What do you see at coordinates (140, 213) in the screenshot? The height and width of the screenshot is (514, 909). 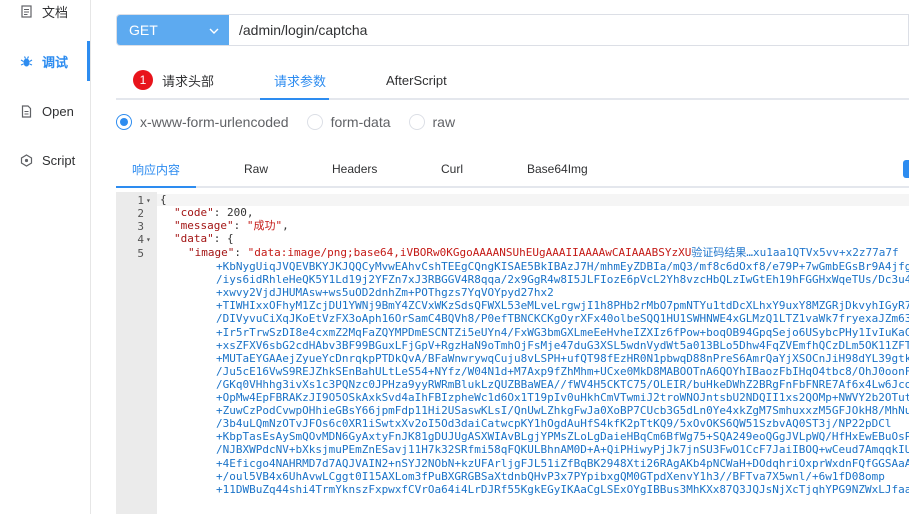 I see `line-number: 2` at bounding box center [140, 213].